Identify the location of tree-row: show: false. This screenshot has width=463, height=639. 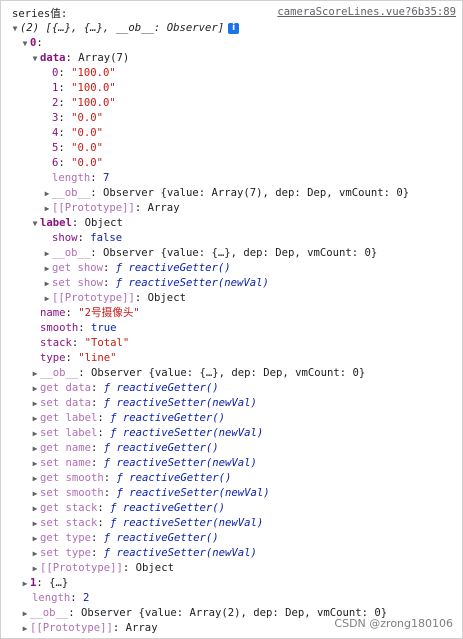
(231, 238).